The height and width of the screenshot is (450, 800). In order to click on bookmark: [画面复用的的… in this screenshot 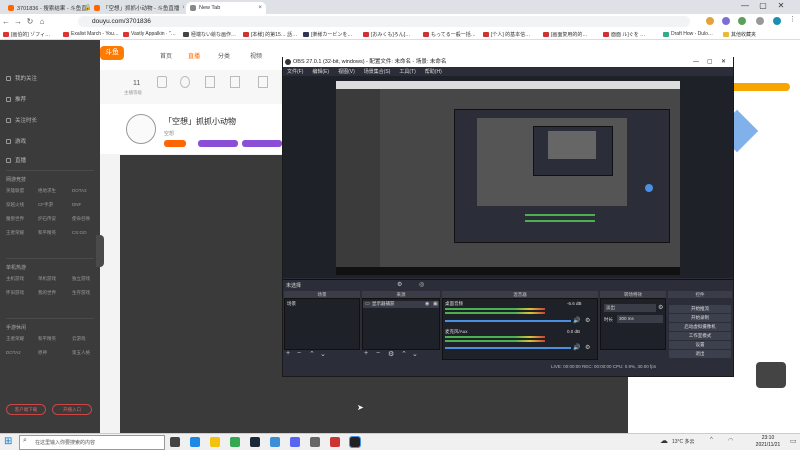, I will do `click(571, 34)`.